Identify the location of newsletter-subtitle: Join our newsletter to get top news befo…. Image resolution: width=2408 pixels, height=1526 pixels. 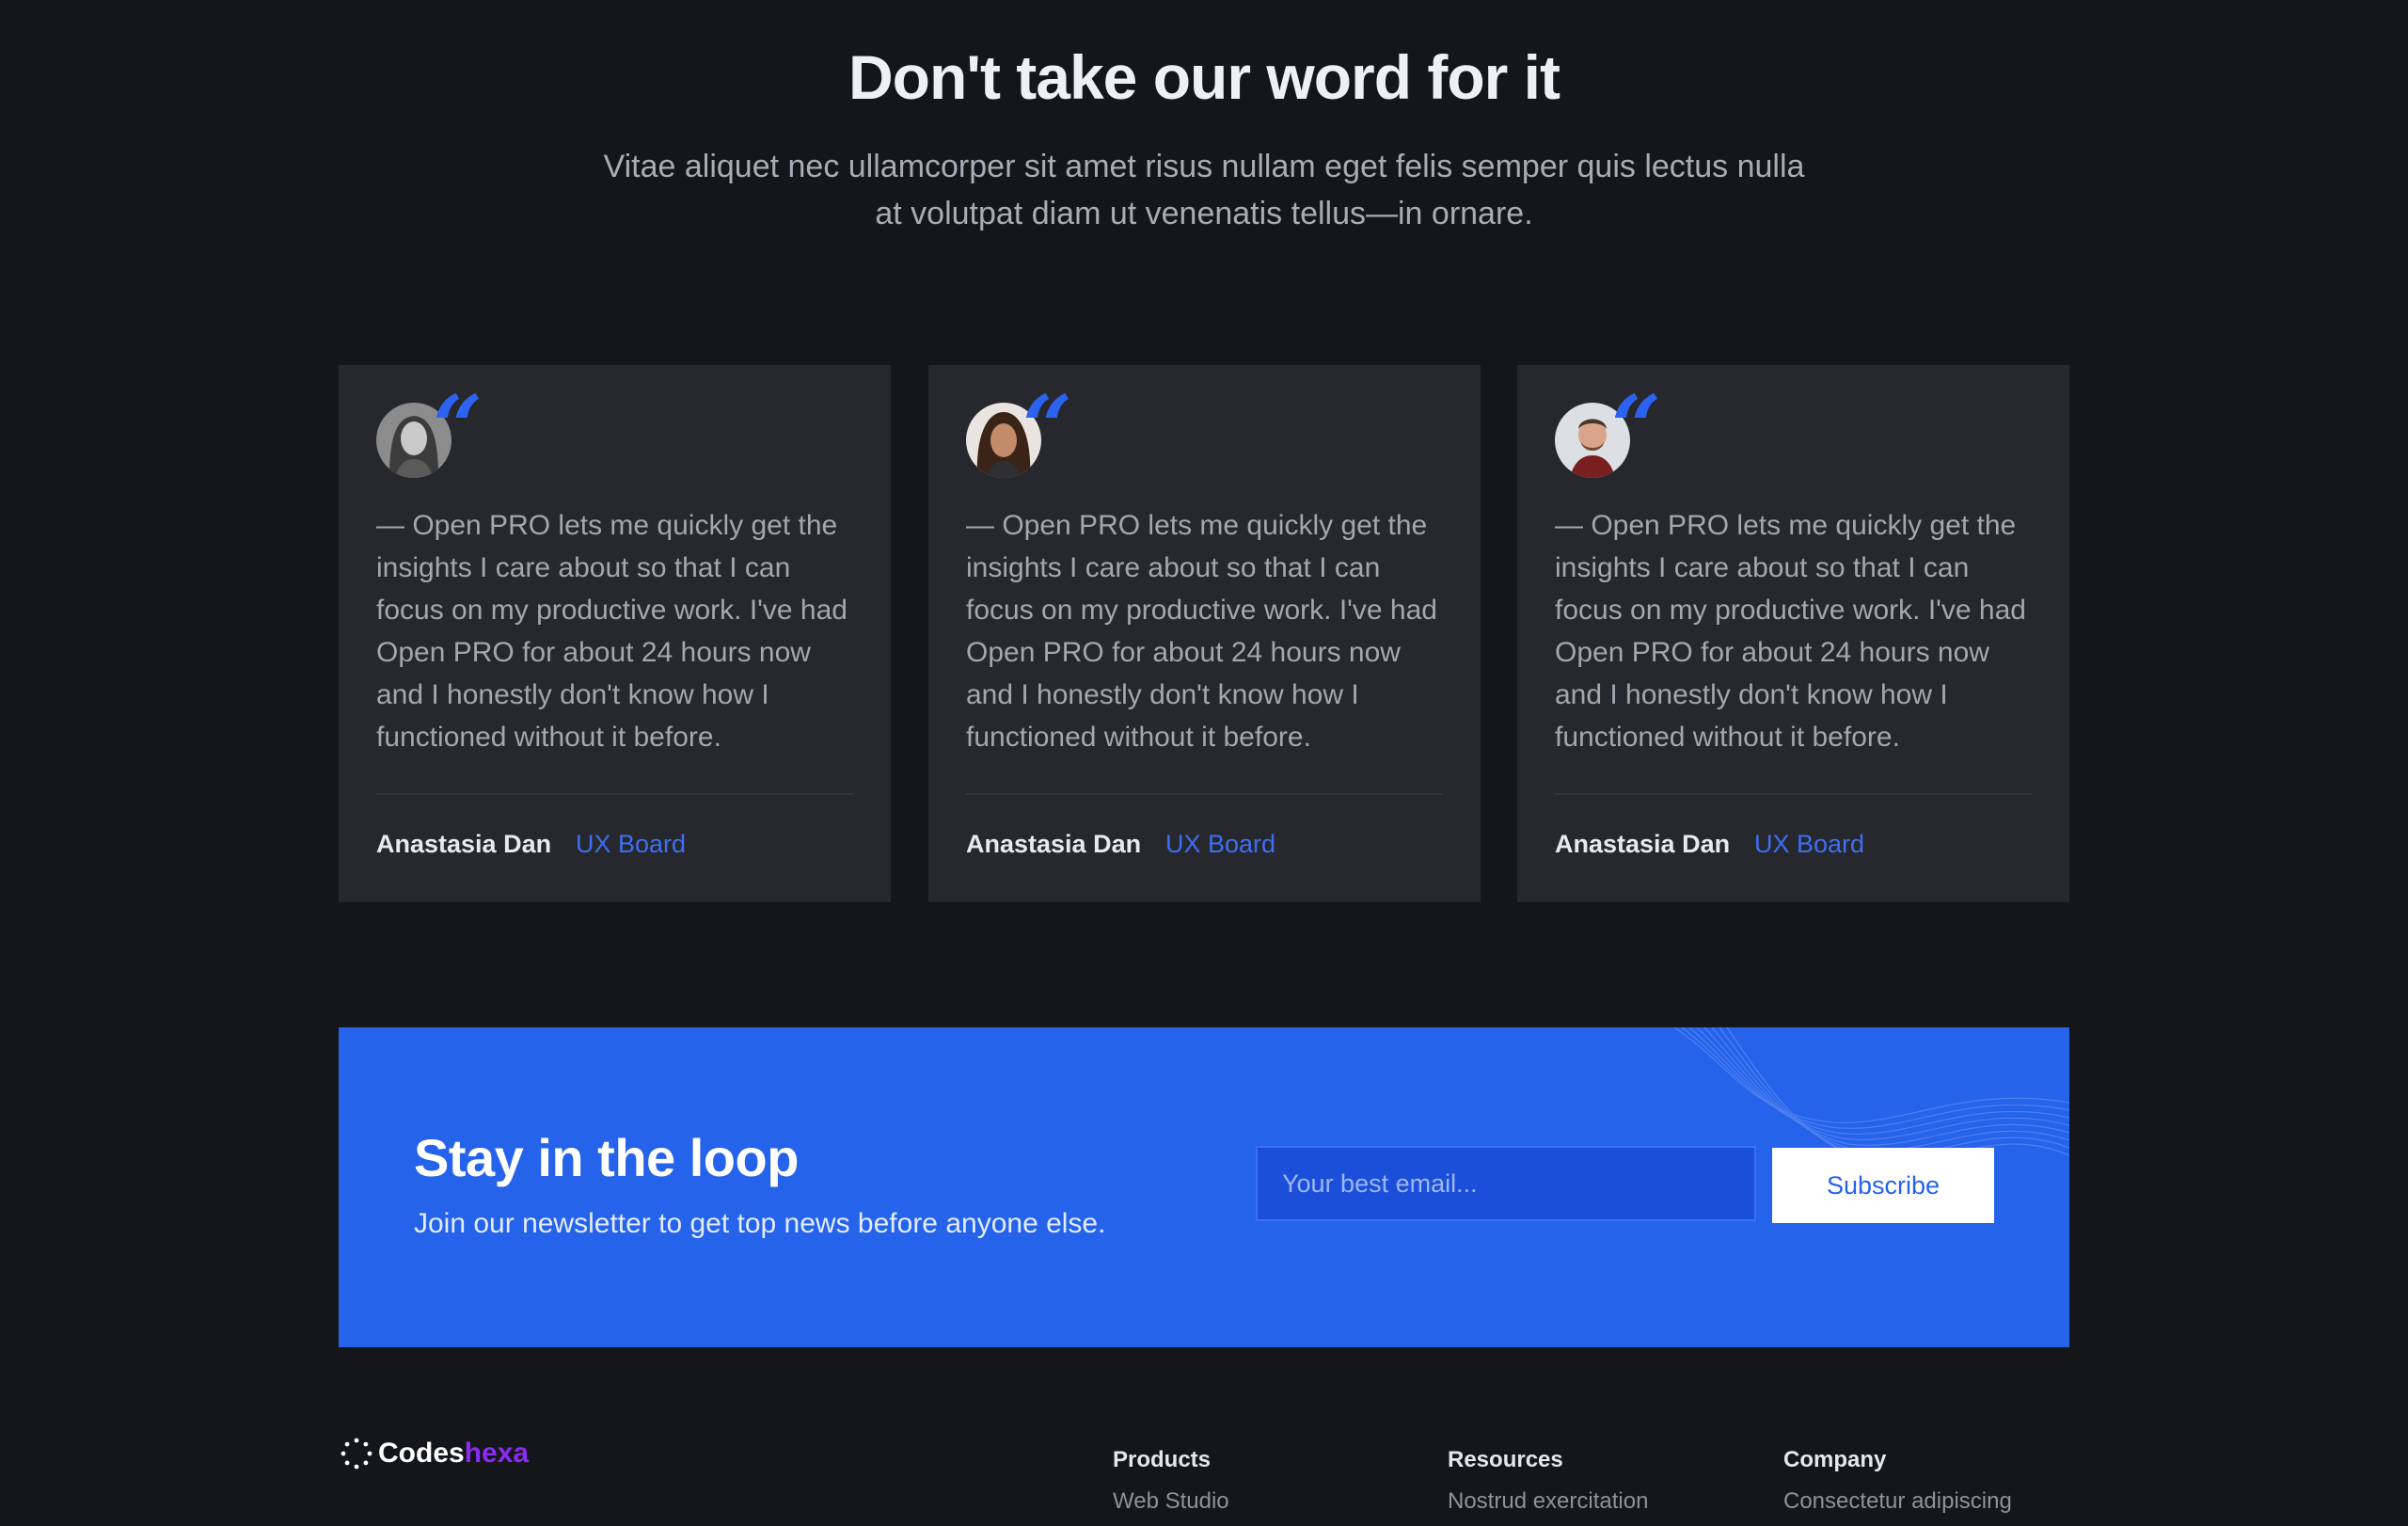
(760, 1223).